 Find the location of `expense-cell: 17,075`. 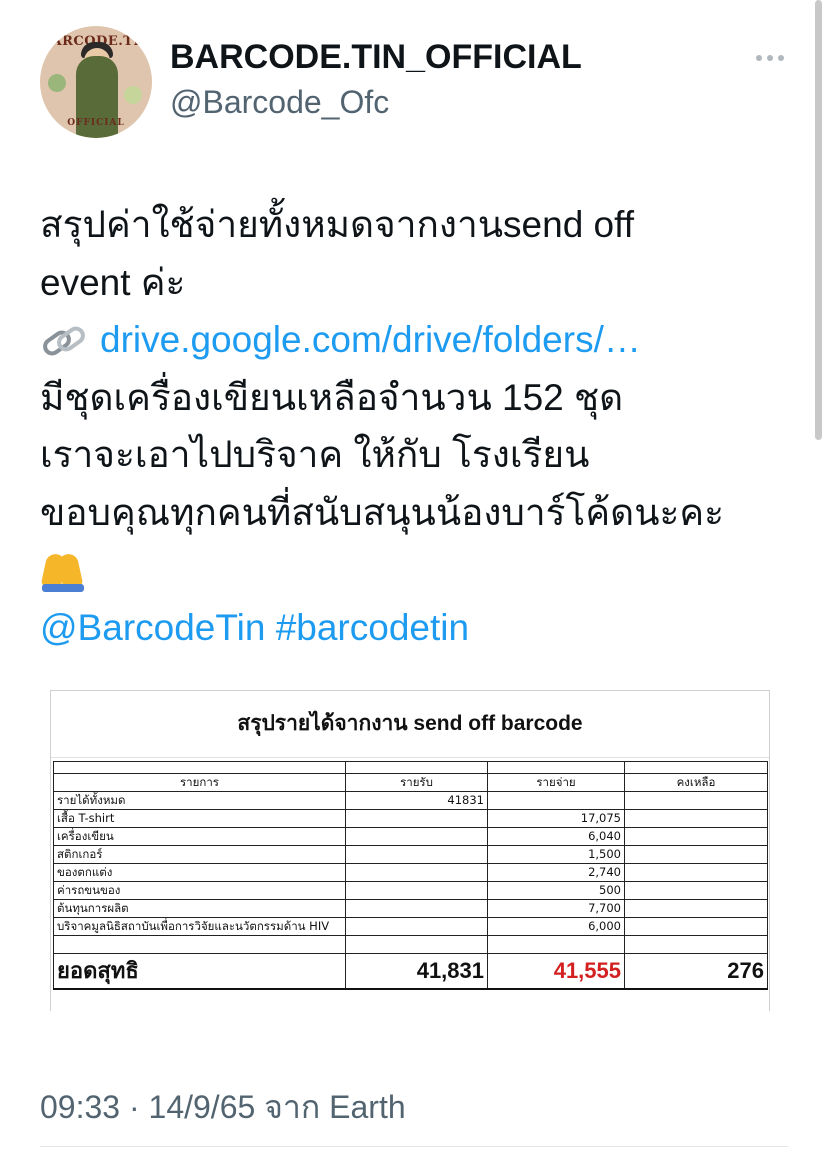

expense-cell: 17,075 is located at coordinates (556, 818).